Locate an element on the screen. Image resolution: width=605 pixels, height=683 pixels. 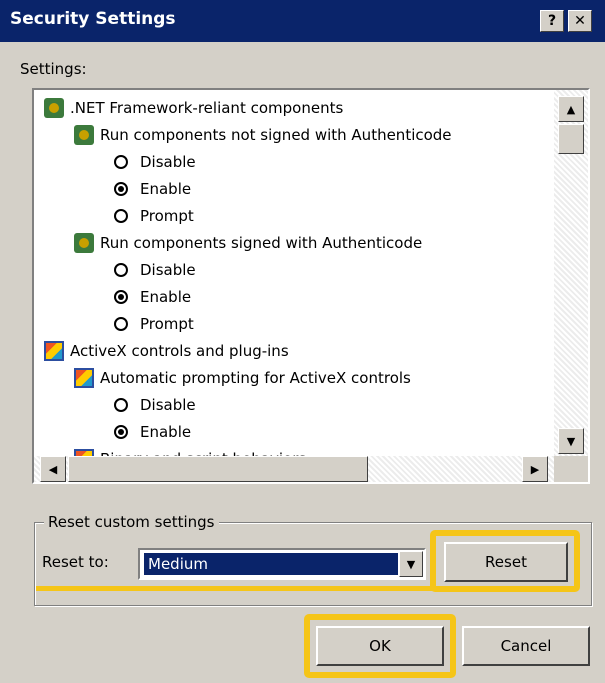
tree-item-label: ActiveX controls and plug-ins is located at coordinates (179, 351).